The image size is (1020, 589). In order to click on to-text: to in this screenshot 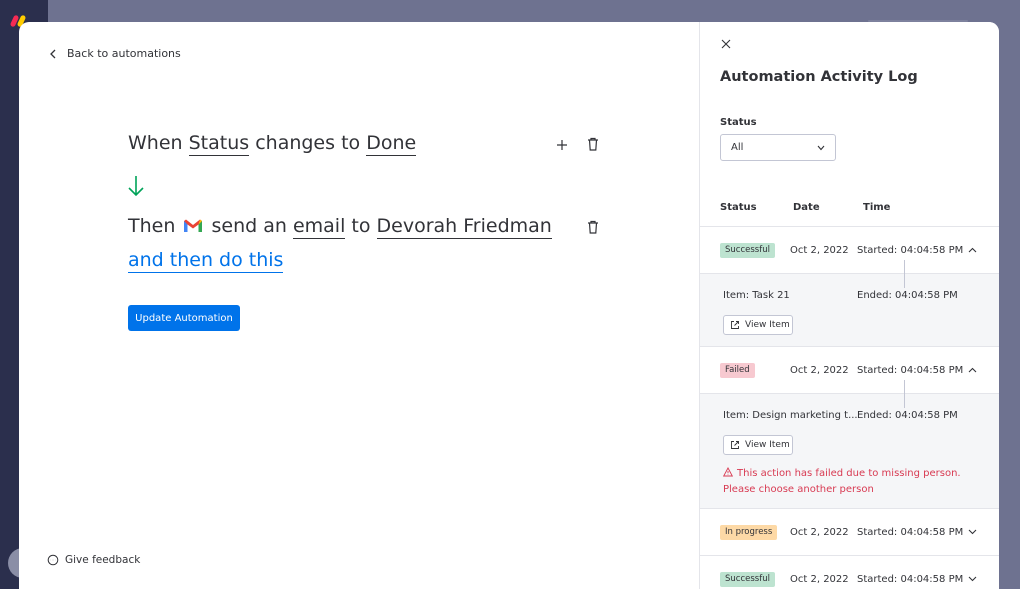, I will do `click(361, 226)`.